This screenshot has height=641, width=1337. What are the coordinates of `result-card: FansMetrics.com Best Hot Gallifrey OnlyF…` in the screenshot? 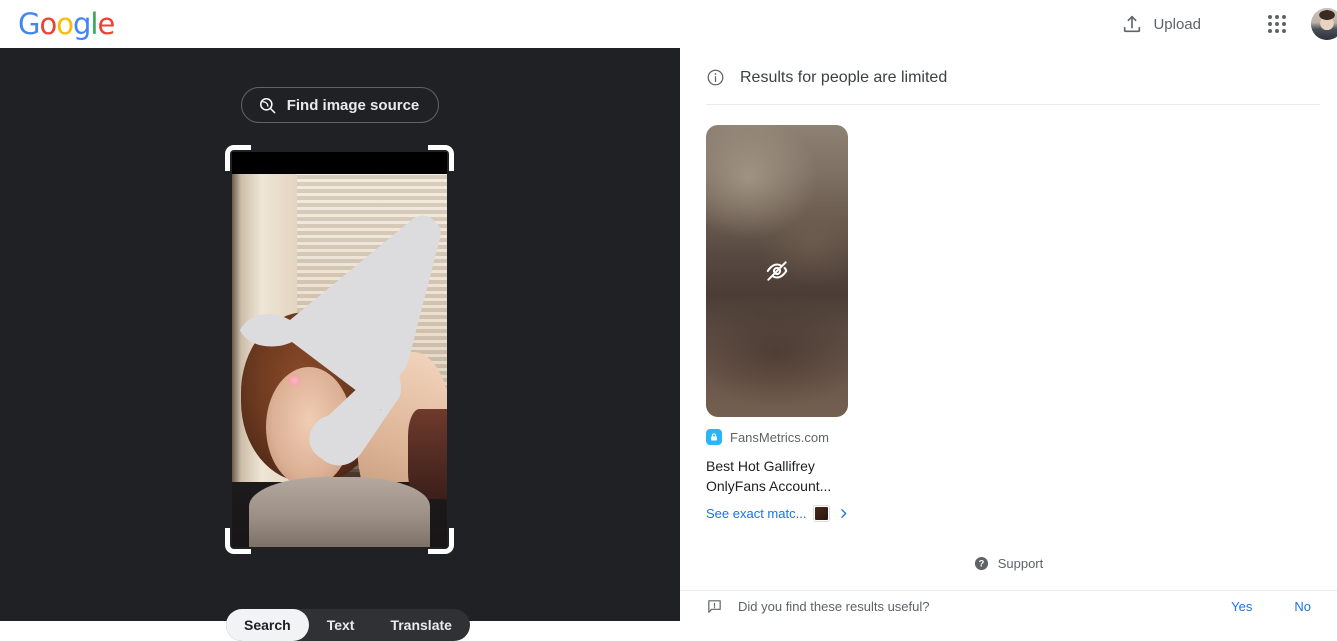 It's located at (777, 323).